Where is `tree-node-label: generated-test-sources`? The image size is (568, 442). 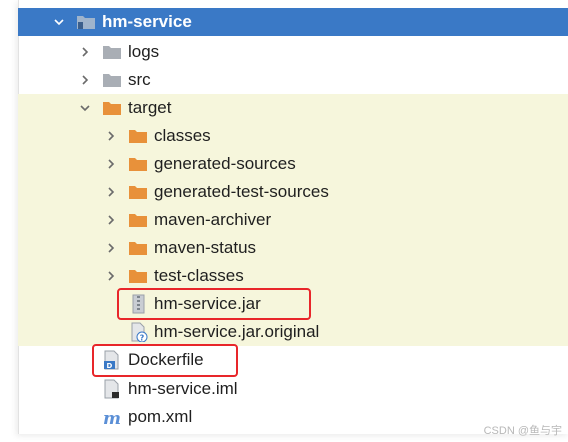 tree-node-label: generated-test-sources is located at coordinates (241, 191).